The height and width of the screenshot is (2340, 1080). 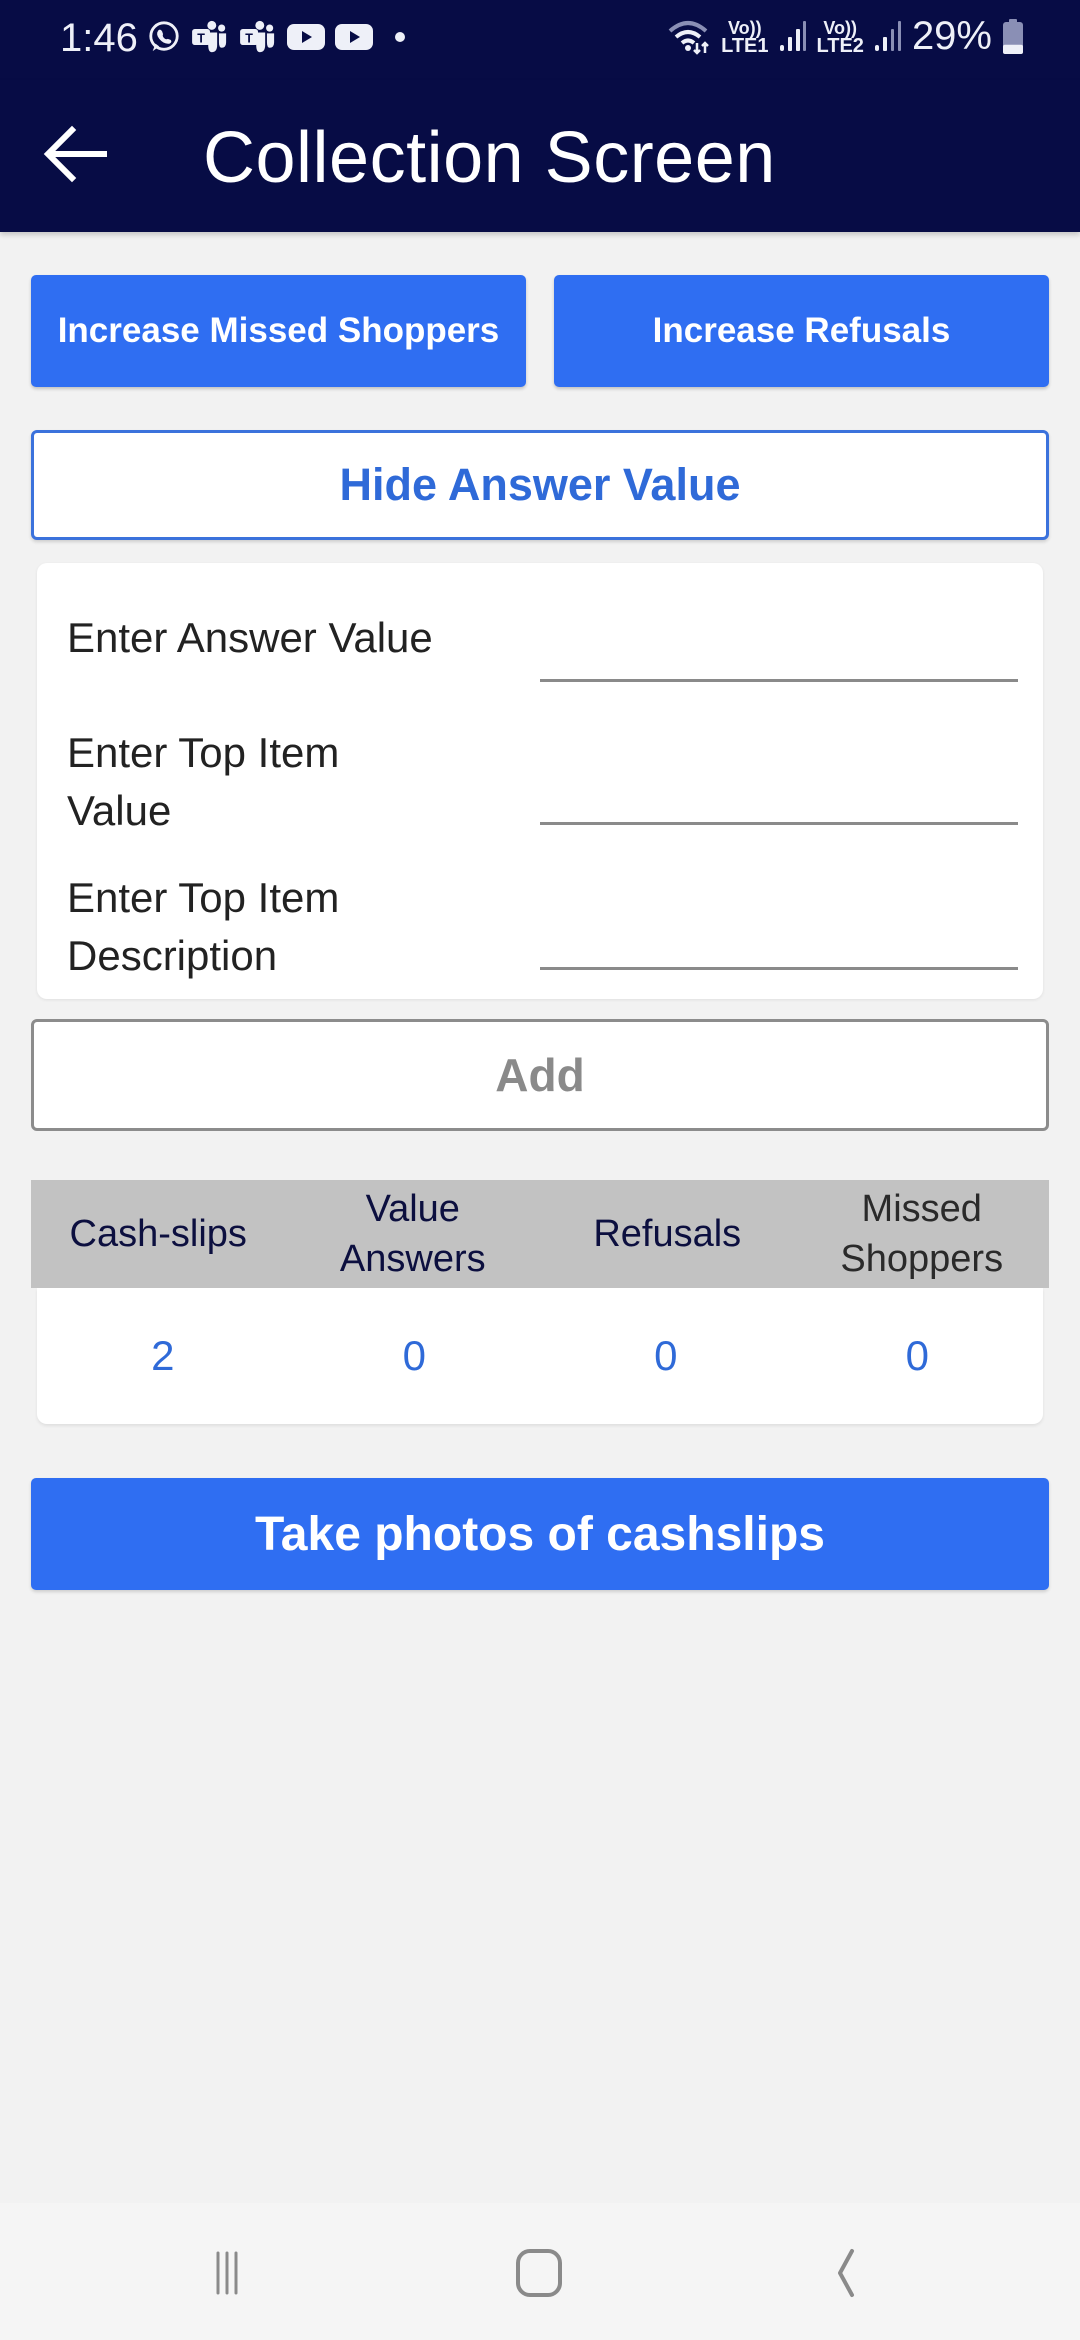 I want to click on header-value-answers: Value Answers, so click(x=413, y=1234).